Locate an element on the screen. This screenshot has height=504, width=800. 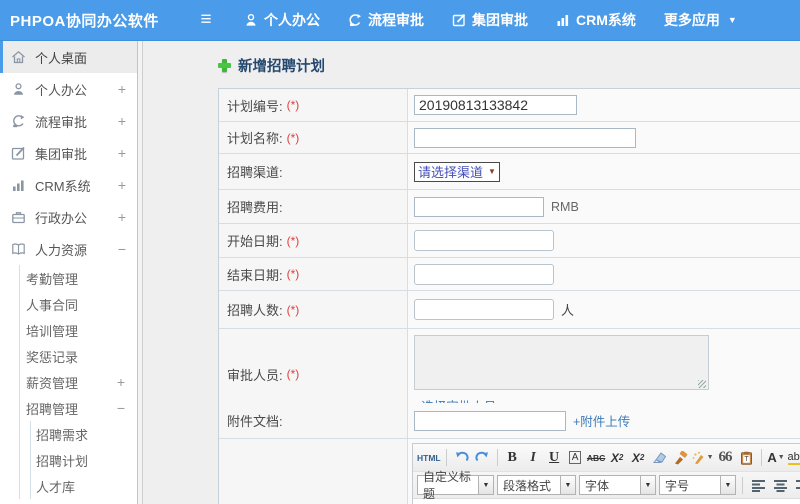
plan-name-input is located at coordinates (525, 137).